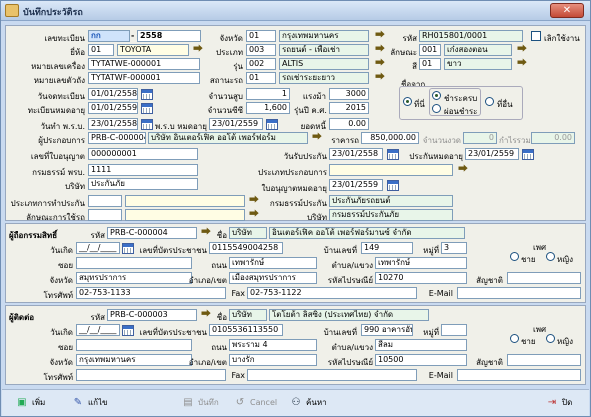 The height and width of the screenshot is (417, 591). I want to click on insstart-label: วันรับประกัน, so click(305, 156).